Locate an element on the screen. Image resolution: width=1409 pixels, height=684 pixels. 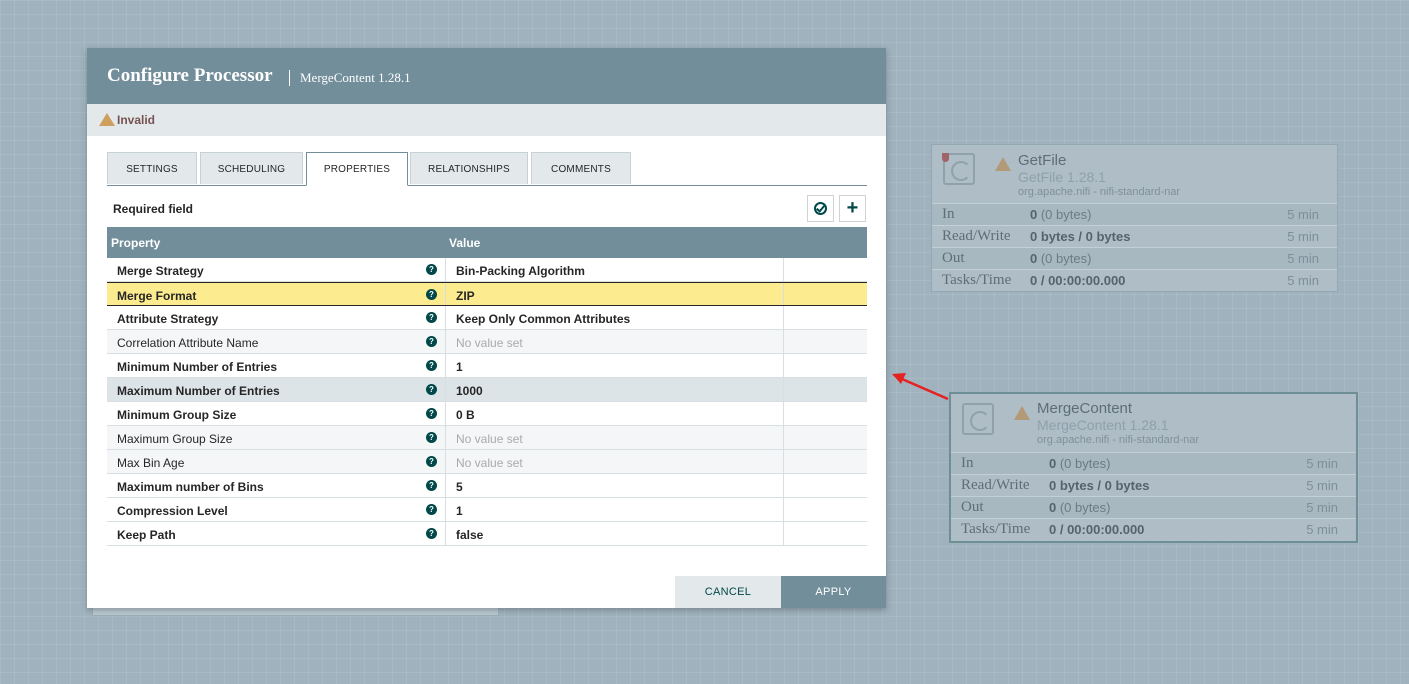
property-value: Bin-Packing Algorithm is located at coordinates (520, 271).